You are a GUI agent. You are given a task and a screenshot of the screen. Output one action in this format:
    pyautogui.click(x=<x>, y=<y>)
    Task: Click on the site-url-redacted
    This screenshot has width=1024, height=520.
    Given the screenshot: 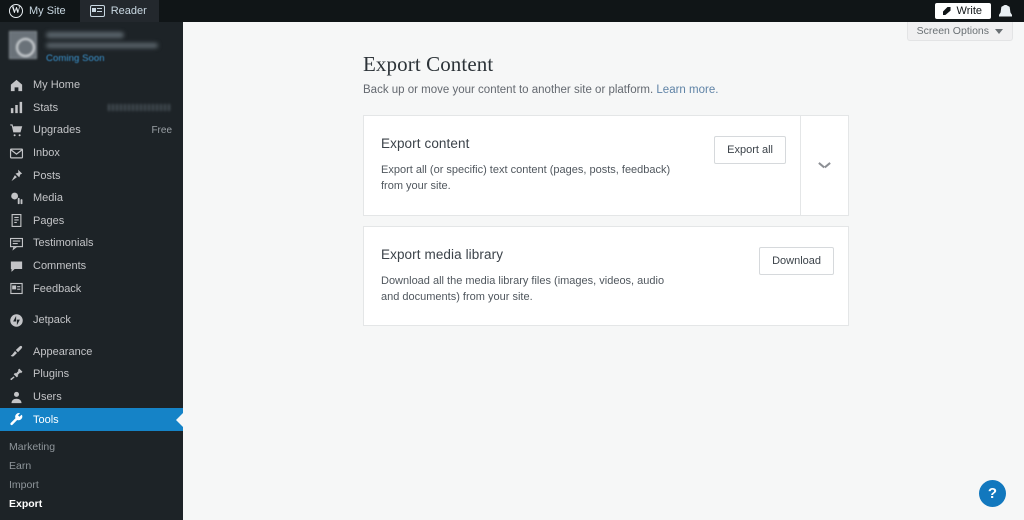 What is the action you would take?
    pyautogui.click(x=102, y=45)
    